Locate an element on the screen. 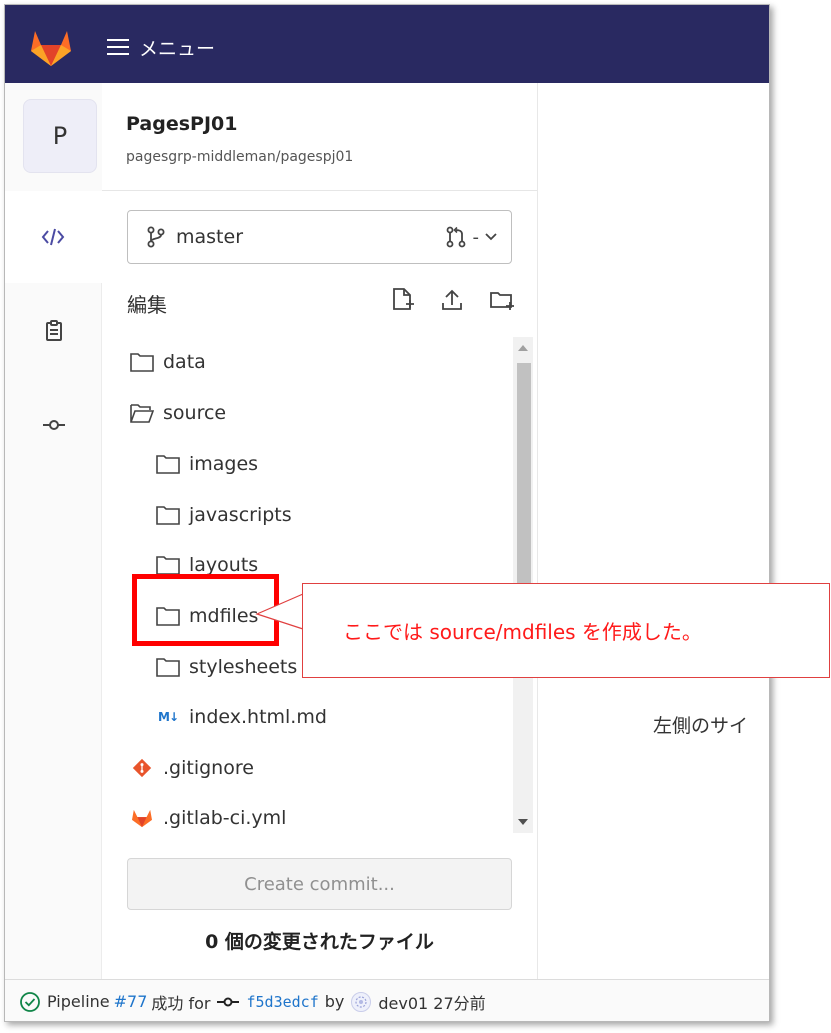  rail-review-button is located at coordinates (53, 331).